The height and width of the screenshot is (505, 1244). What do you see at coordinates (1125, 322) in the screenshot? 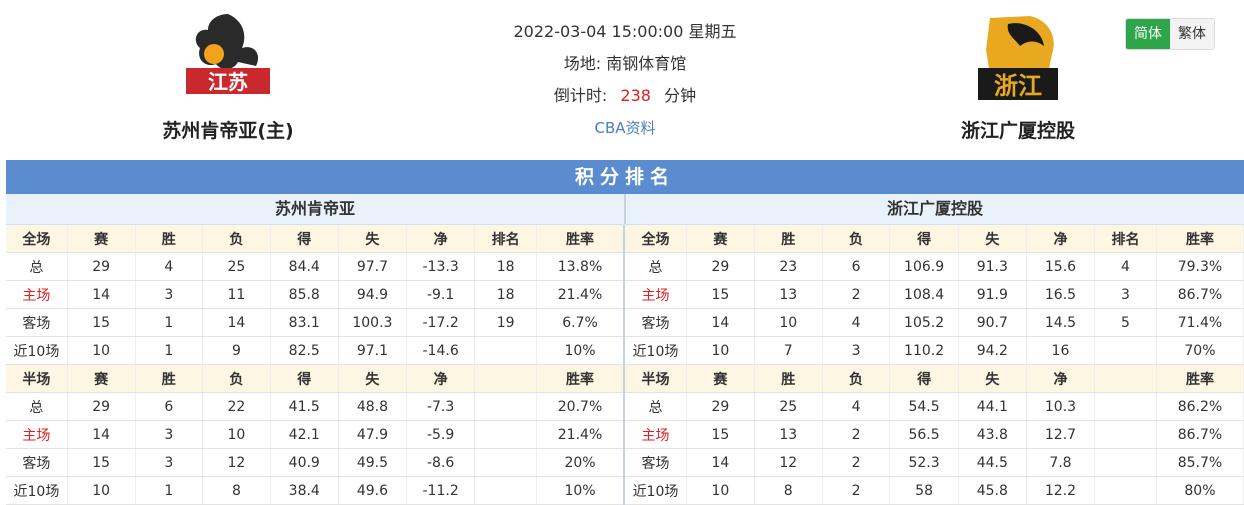
I see `table-cell: 5` at bounding box center [1125, 322].